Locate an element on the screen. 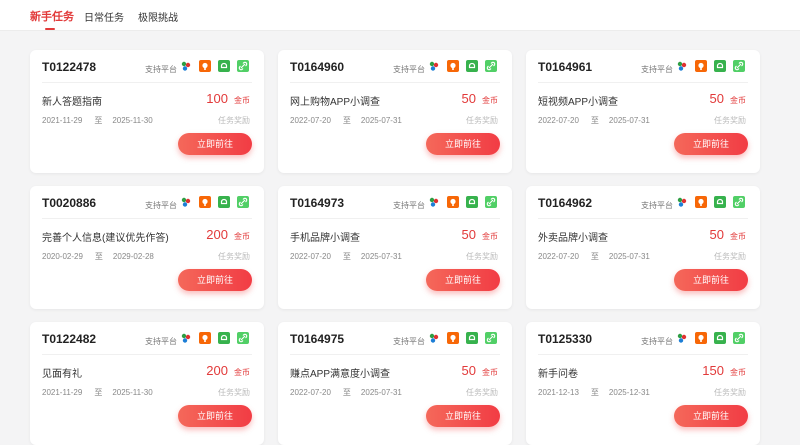 Image resolution: width=800 pixels, height=445 pixels. task-name: 手机品牌小调查 is located at coordinates (325, 238).